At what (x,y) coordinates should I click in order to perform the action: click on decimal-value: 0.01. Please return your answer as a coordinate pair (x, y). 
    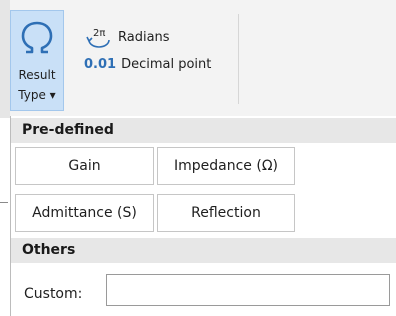
    Looking at the image, I should click on (100, 64).